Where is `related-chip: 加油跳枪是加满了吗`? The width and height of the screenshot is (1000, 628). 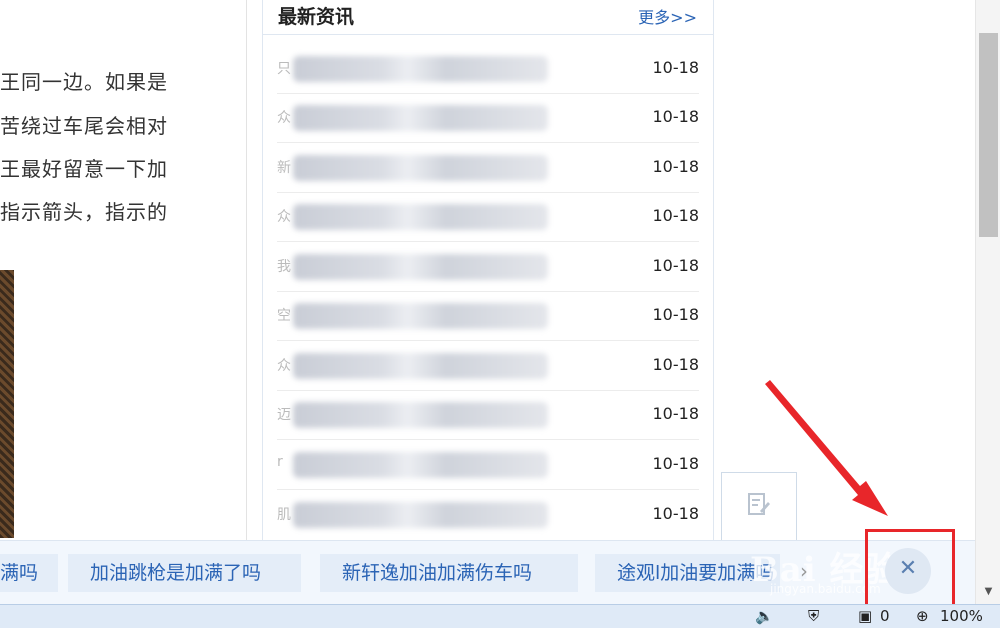
related-chip: 加油跳枪是加满了吗 is located at coordinates (184, 573).